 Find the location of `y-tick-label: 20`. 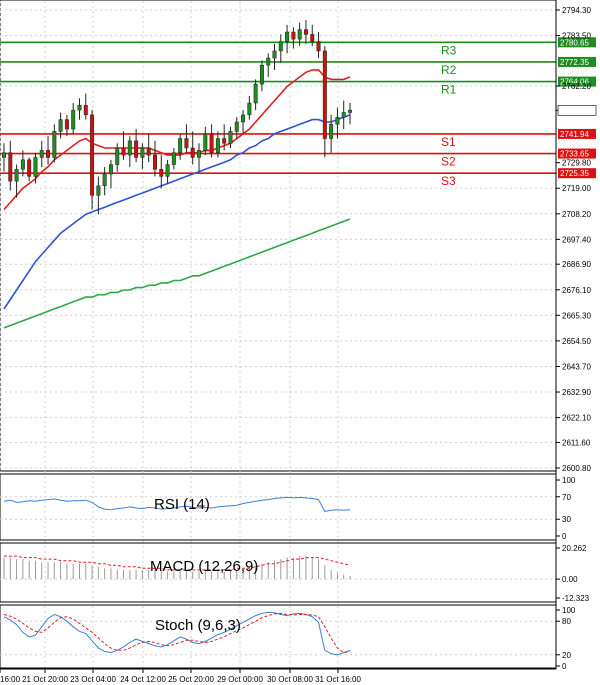

y-tick-label: 20 is located at coordinates (566, 655).